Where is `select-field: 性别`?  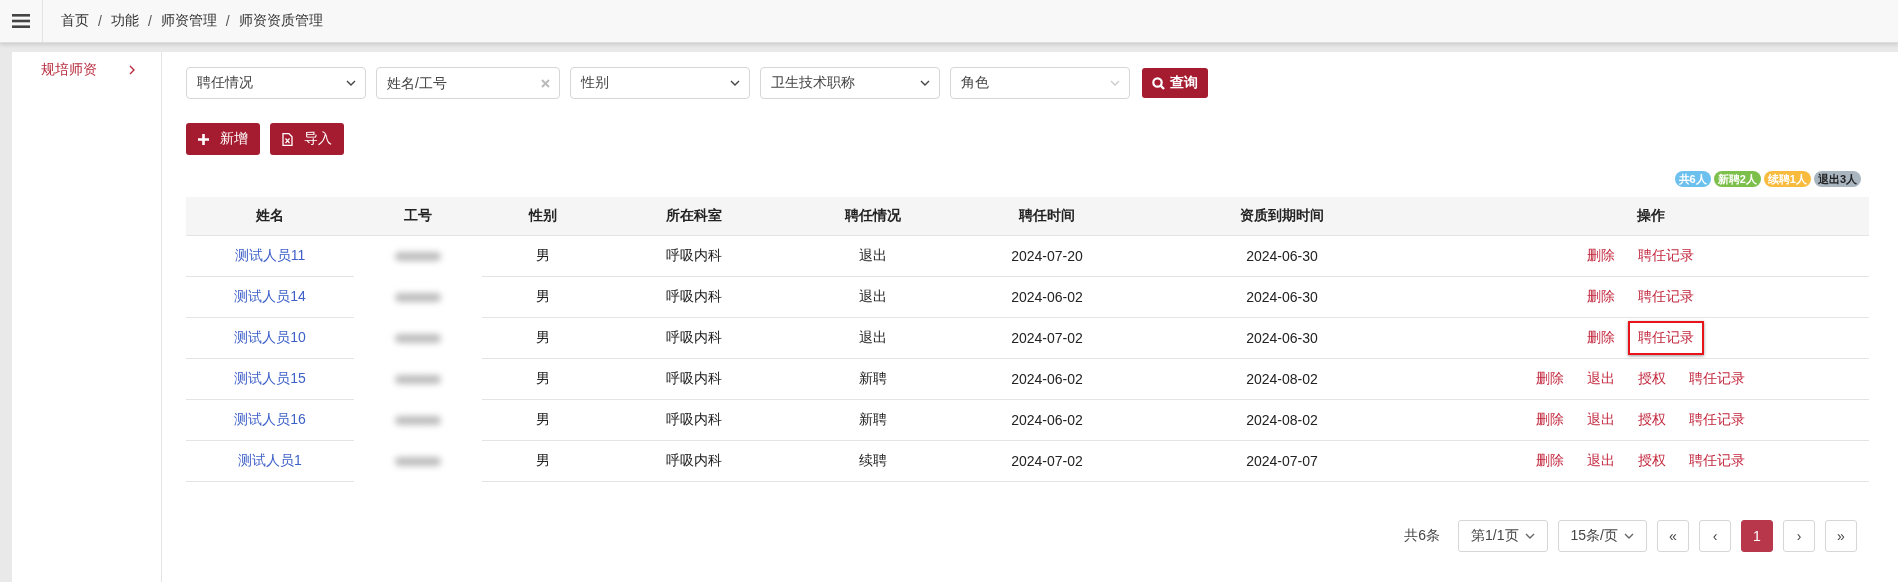
select-field: 性别 is located at coordinates (660, 83).